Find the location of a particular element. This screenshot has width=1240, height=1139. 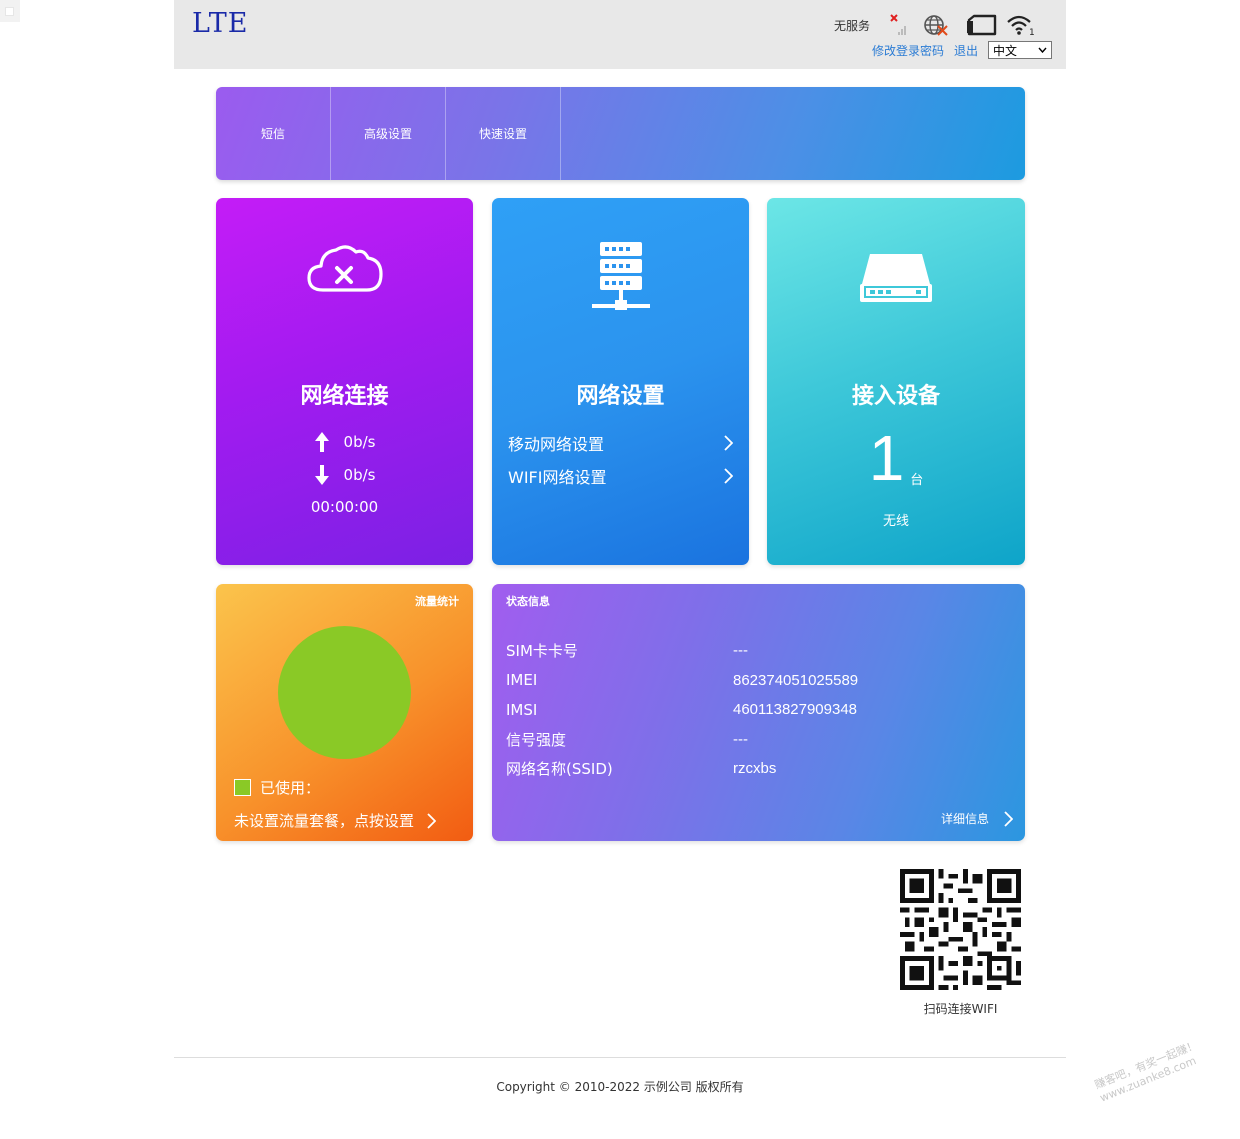

device-count: 1 台 is located at coordinates (896, 458).